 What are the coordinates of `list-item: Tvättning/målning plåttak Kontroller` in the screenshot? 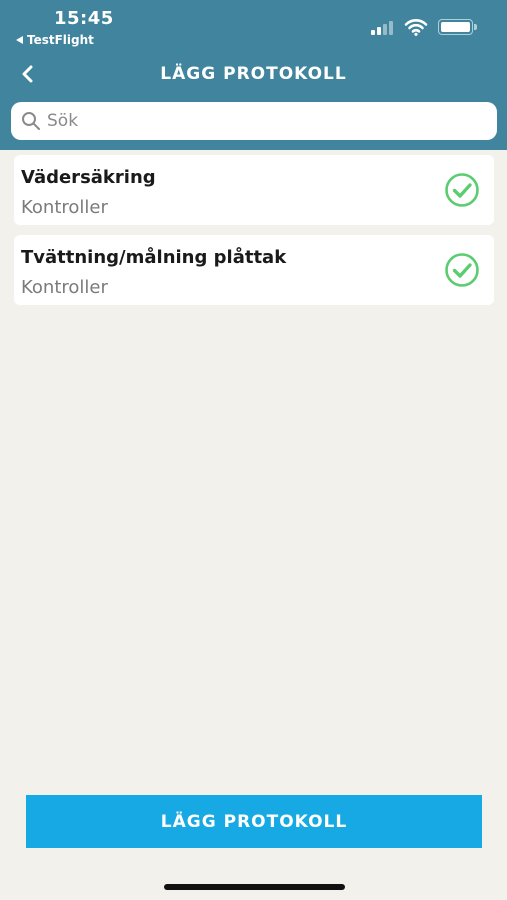 It's located at (254, 270).